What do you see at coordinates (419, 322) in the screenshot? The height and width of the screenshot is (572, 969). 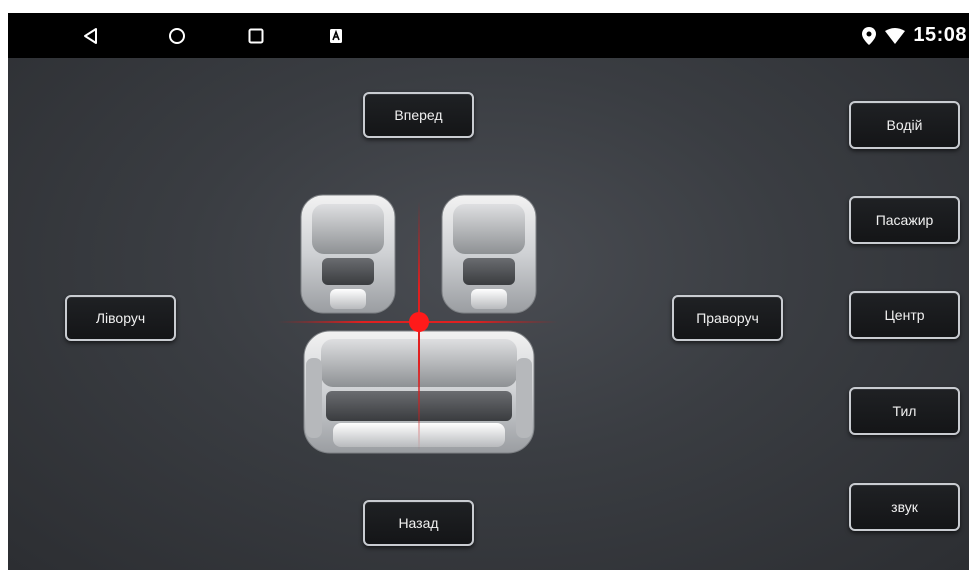 I see `balance-position-marker` at bounding box center [419, 322].